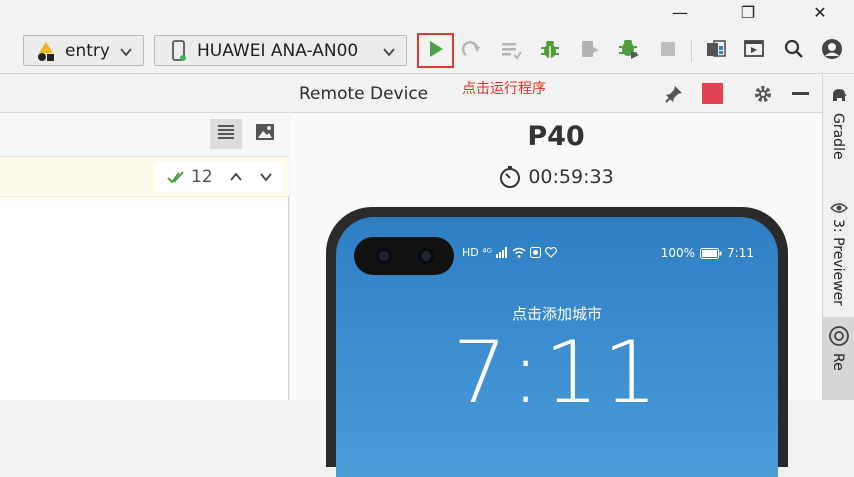  What do you see at coordinates (839, 97) in the screenshot?
I see `gradle-elephant-icon` at bounding box center [839, 97].